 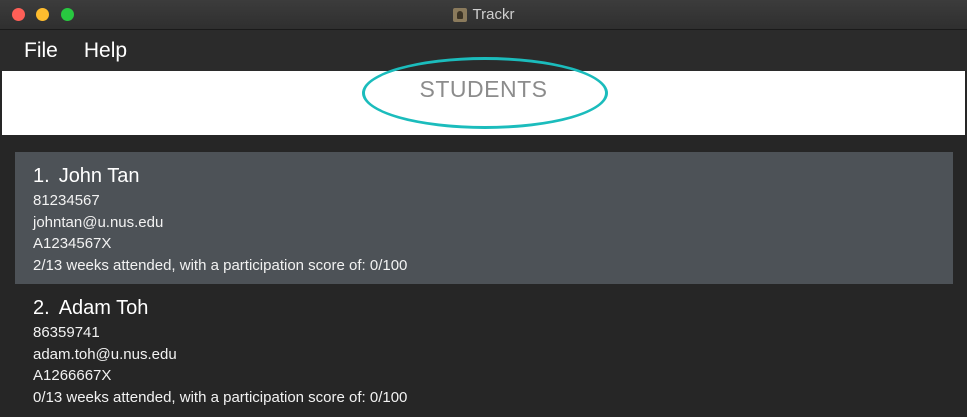 I want to click on student-name-line: 2. Adam Toh, so click(x=484, y=308).